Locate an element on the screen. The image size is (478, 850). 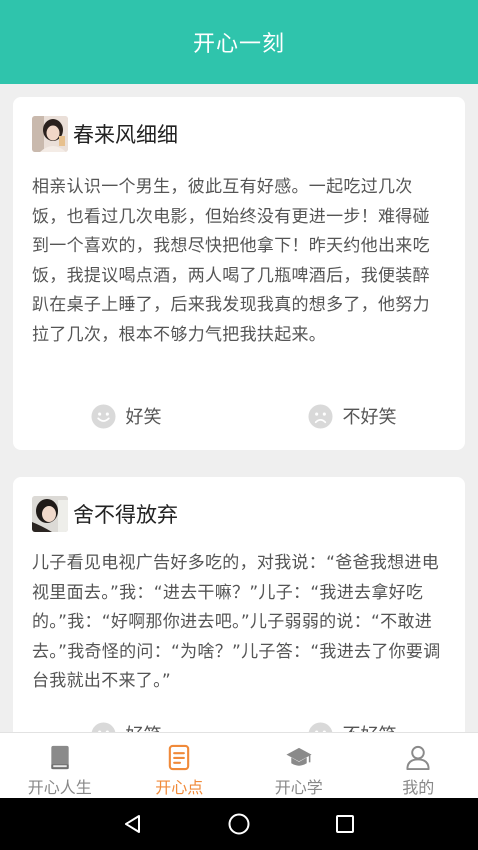
tab-label: 开心学 is located at coordinates (298, 787).